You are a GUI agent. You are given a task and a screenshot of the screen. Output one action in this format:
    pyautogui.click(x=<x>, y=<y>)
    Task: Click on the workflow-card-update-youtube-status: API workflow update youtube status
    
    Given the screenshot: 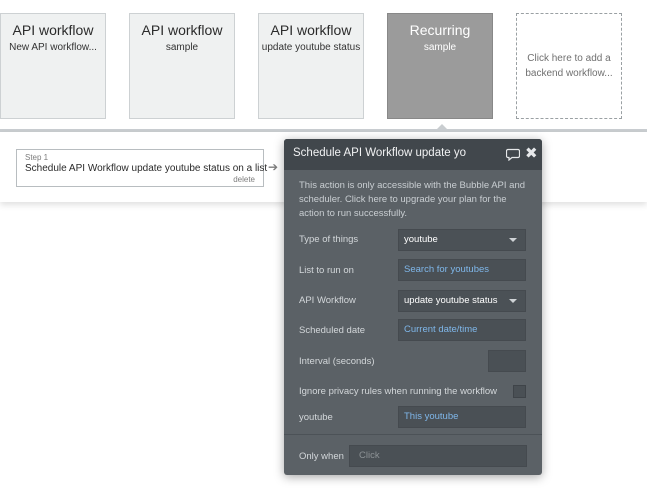 What is the action you would take?
    pyautogui.click(x=311, y=66)
    